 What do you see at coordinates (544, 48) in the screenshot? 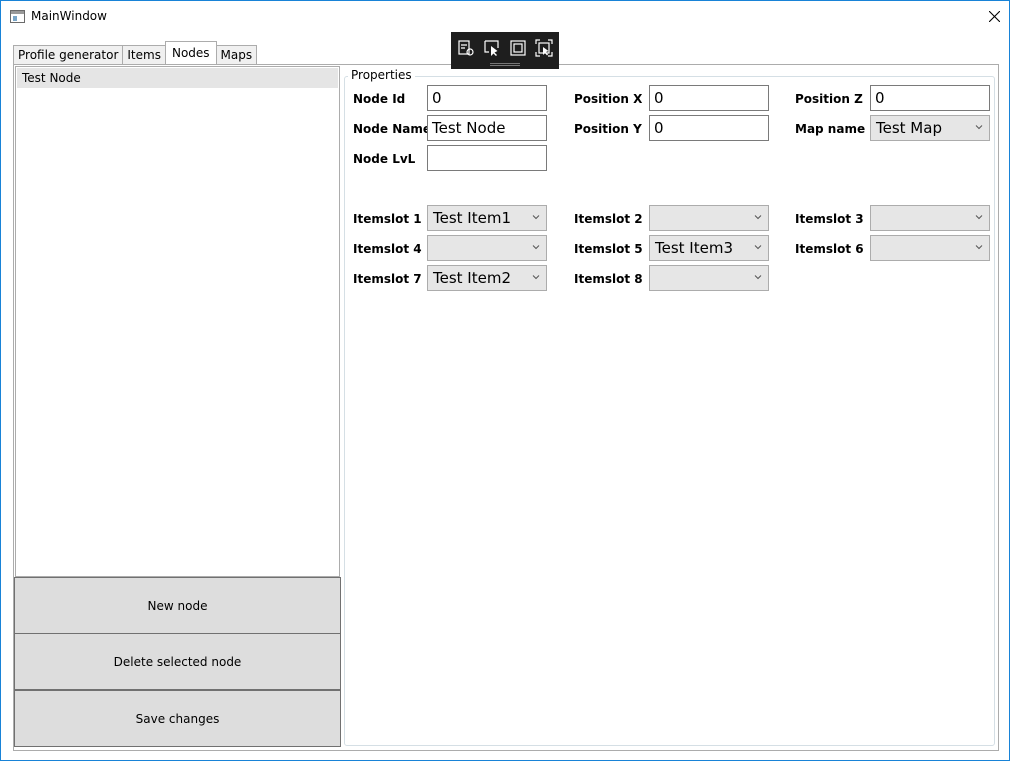
I see `track-focused-element-icon` at bounding box center [544, 48].